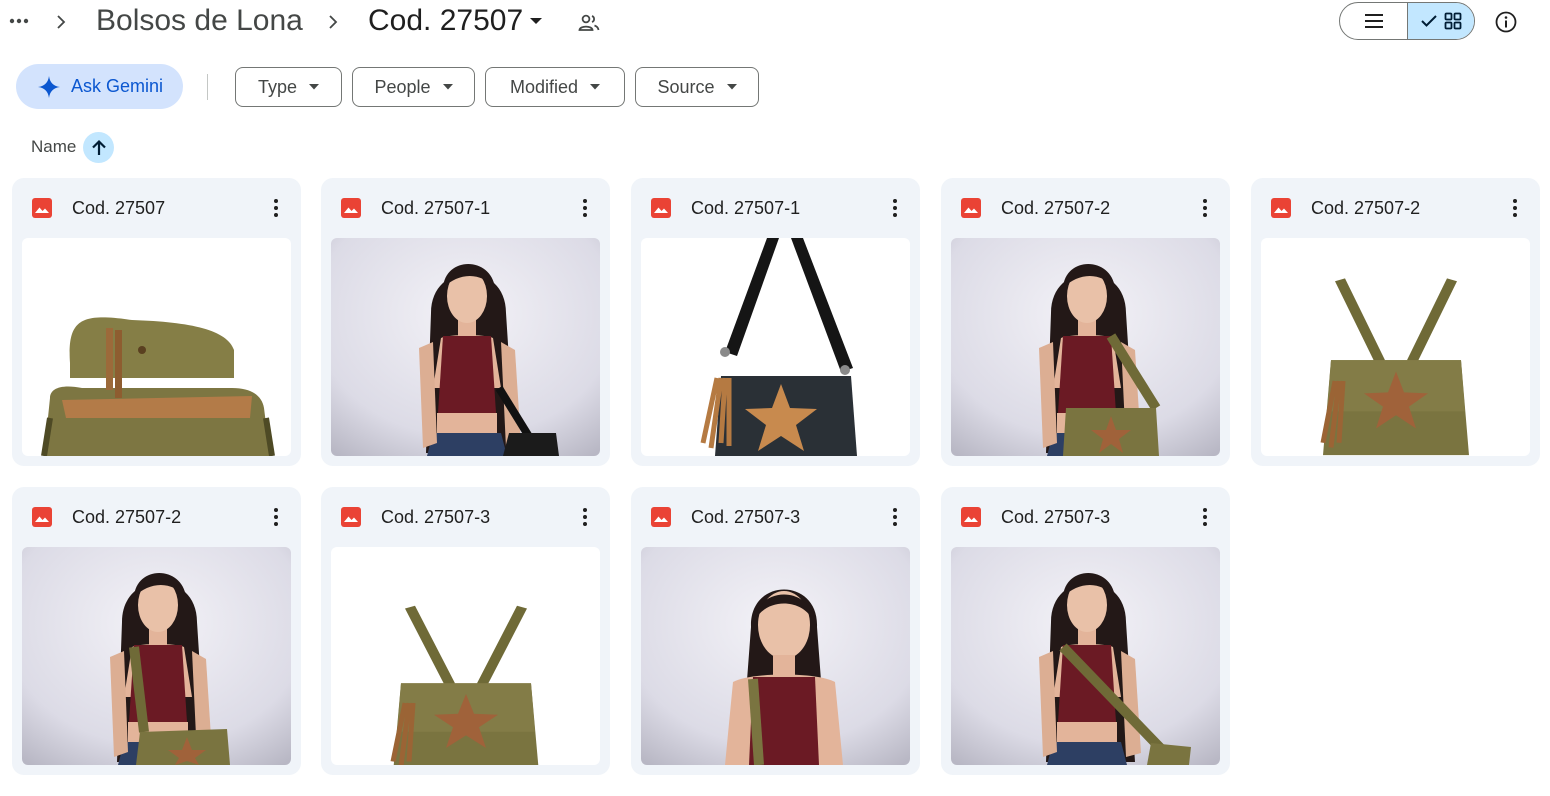 This screenshot has width=1550, height=796. What do you see at coordinates (277, 86) in the screenshot?
I see `chip-label: Type` at bounding box center [277, 86].